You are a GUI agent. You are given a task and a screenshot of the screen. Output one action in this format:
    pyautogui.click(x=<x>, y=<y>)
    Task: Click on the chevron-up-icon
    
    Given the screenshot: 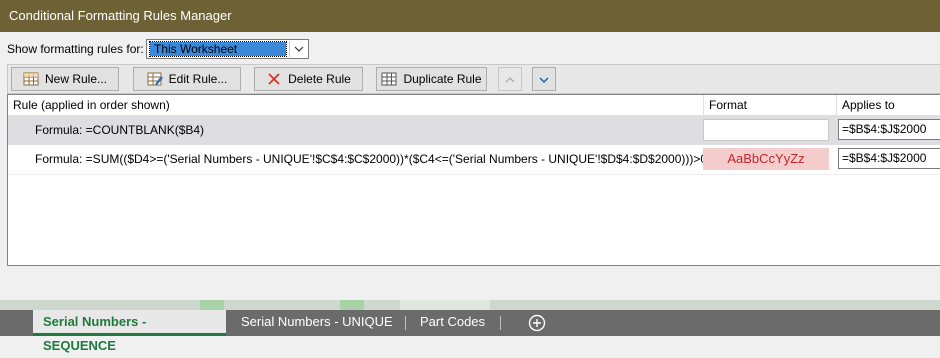 What is the action you would take?
    pyautogui.click(x=510, y=79)
    